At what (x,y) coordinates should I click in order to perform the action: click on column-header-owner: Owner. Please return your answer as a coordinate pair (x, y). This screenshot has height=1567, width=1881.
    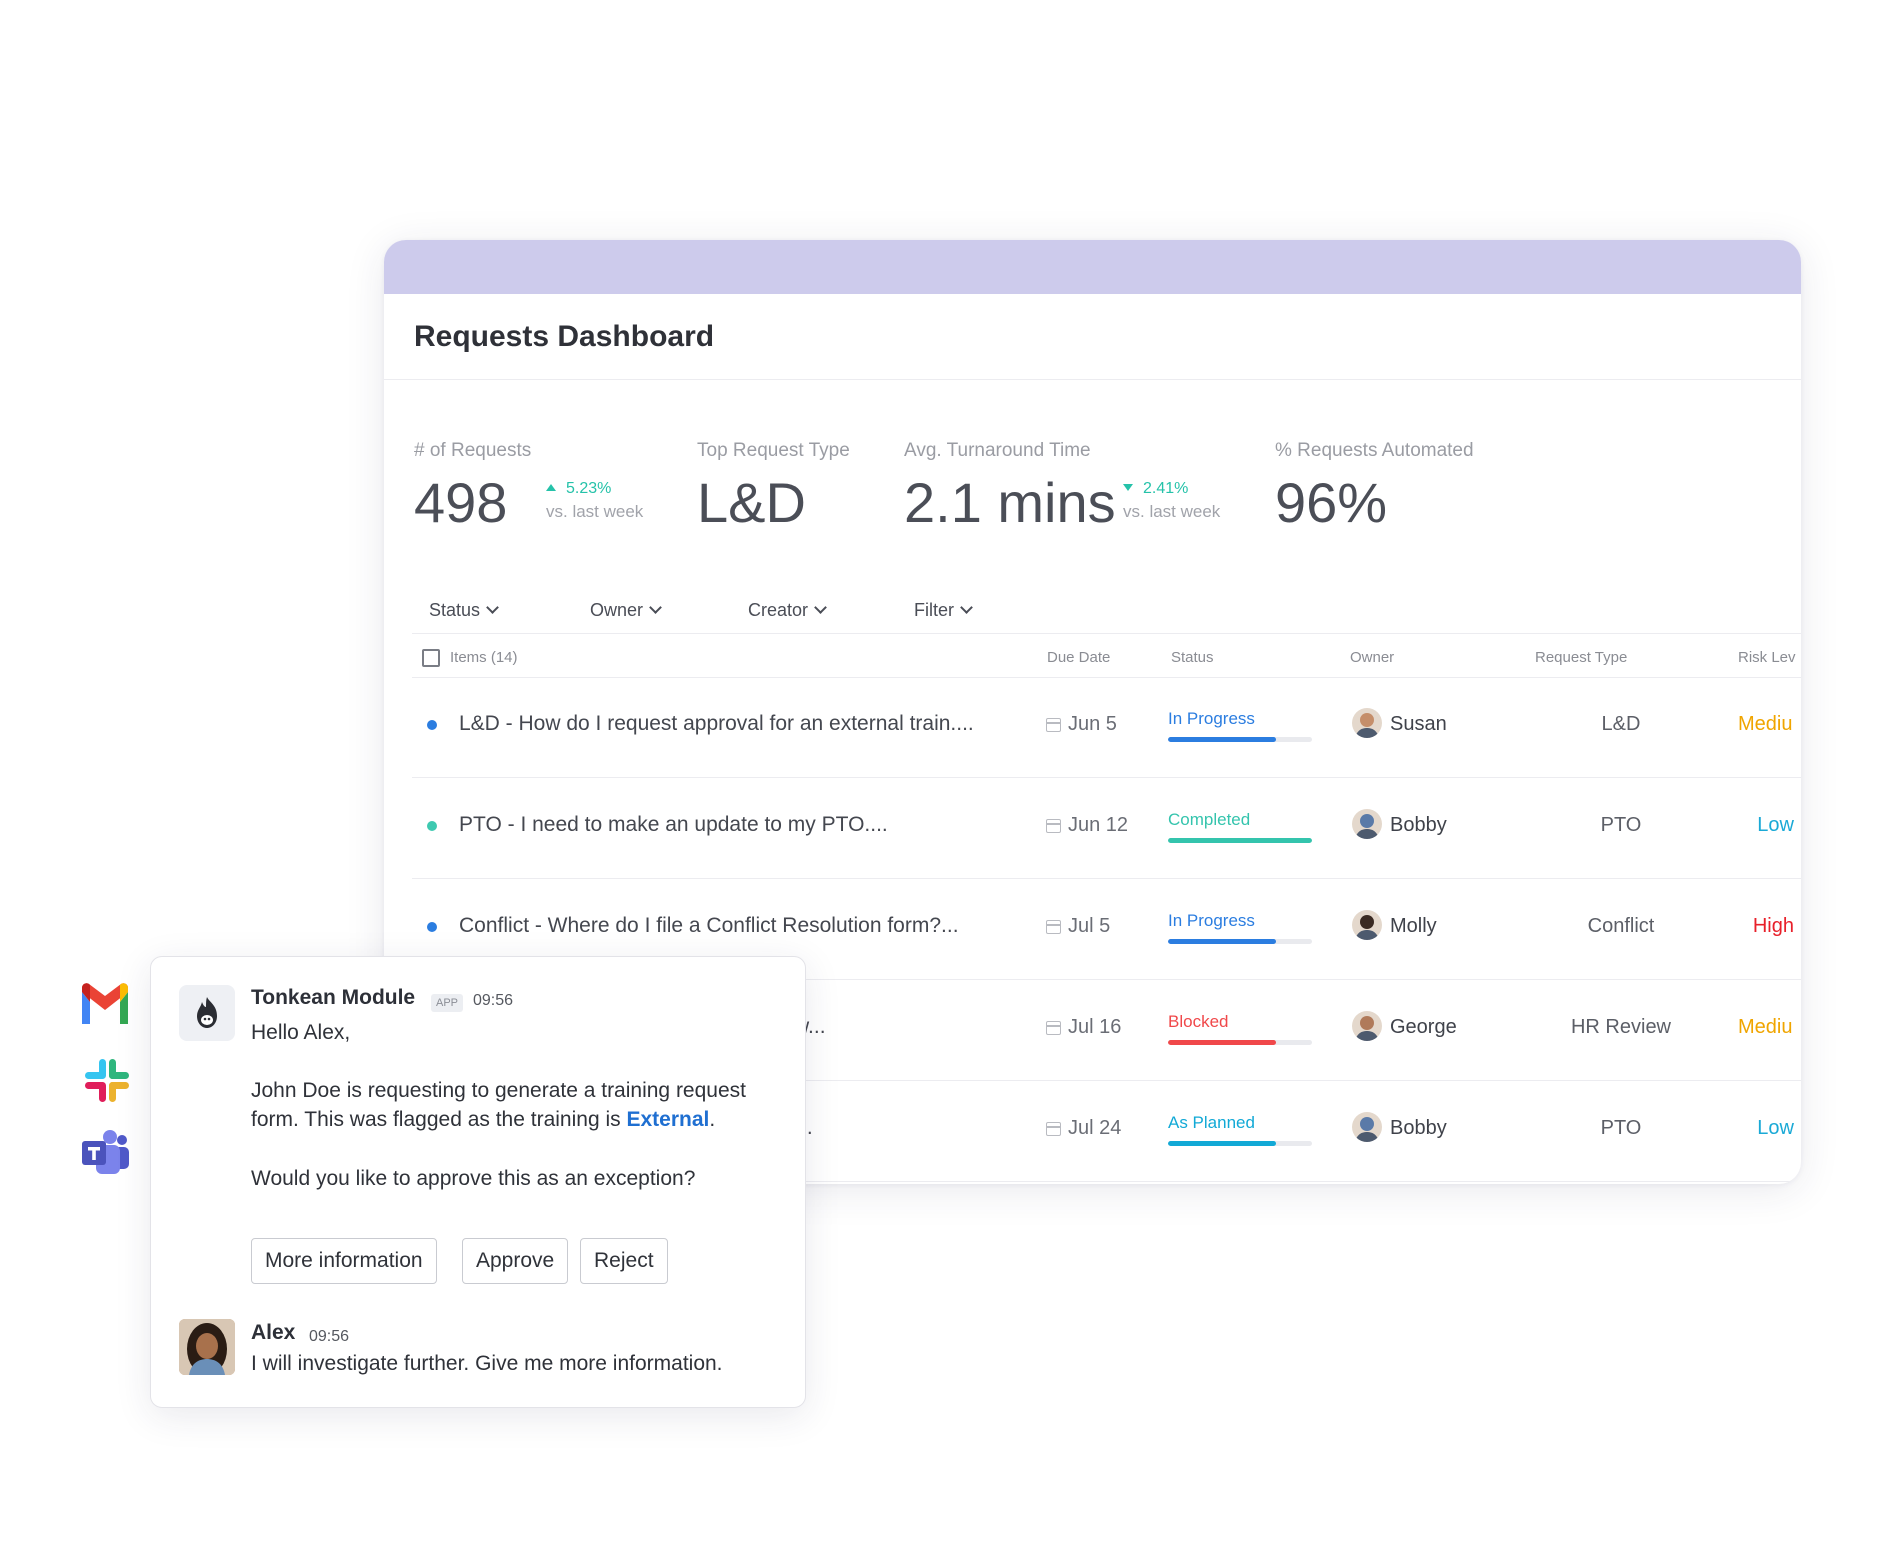
    Looking at the image, I should click on (1372, 657).